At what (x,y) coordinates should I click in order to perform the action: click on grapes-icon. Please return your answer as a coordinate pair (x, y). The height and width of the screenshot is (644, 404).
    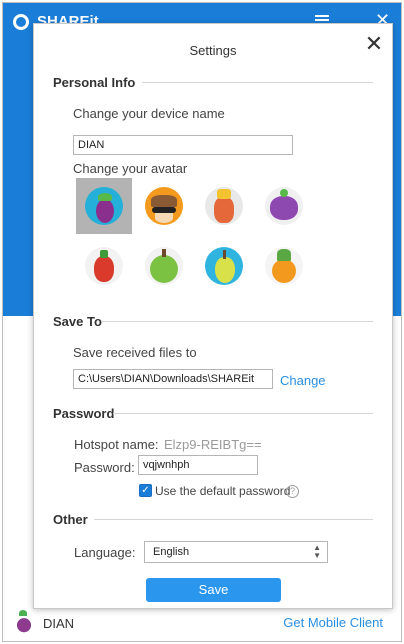
    Looking at the image, I should click on (284, 206).